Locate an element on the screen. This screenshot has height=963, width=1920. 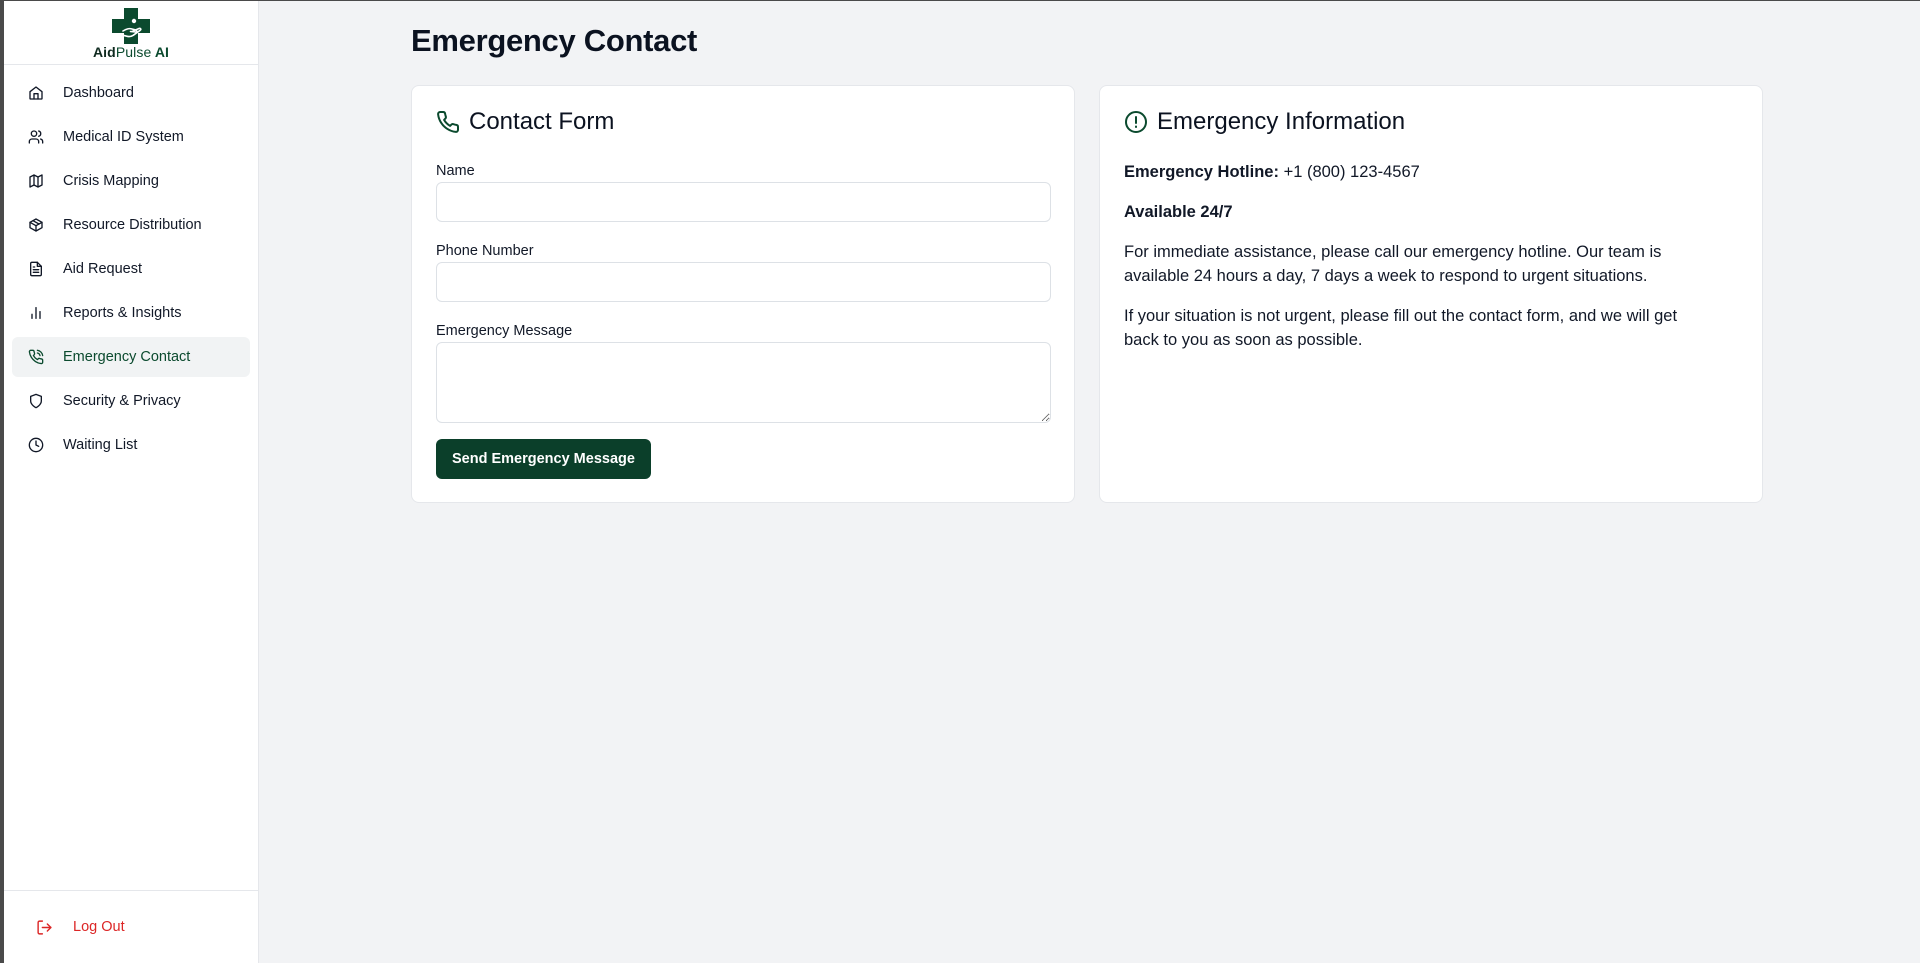
sidebar-item-label: Crisis Mapping is located at coordinates (111, 181).